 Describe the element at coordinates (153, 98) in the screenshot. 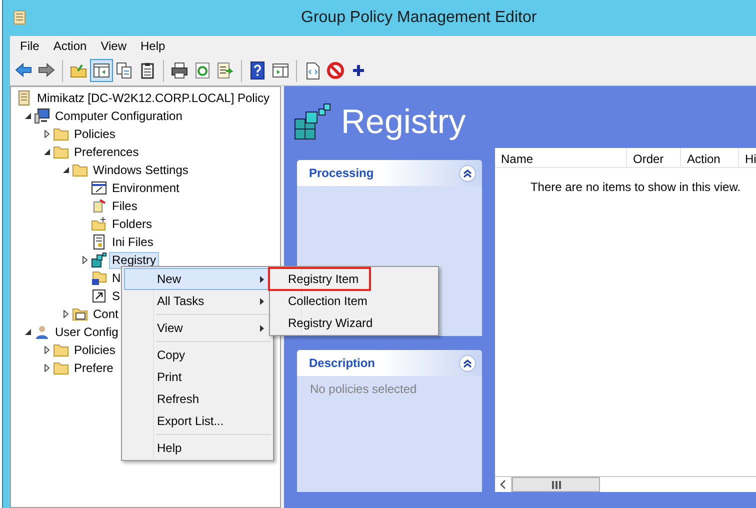

I see `tree-item: Mimikatz [DC-W2K12.CORP.LOCAL] Policy` at that location.